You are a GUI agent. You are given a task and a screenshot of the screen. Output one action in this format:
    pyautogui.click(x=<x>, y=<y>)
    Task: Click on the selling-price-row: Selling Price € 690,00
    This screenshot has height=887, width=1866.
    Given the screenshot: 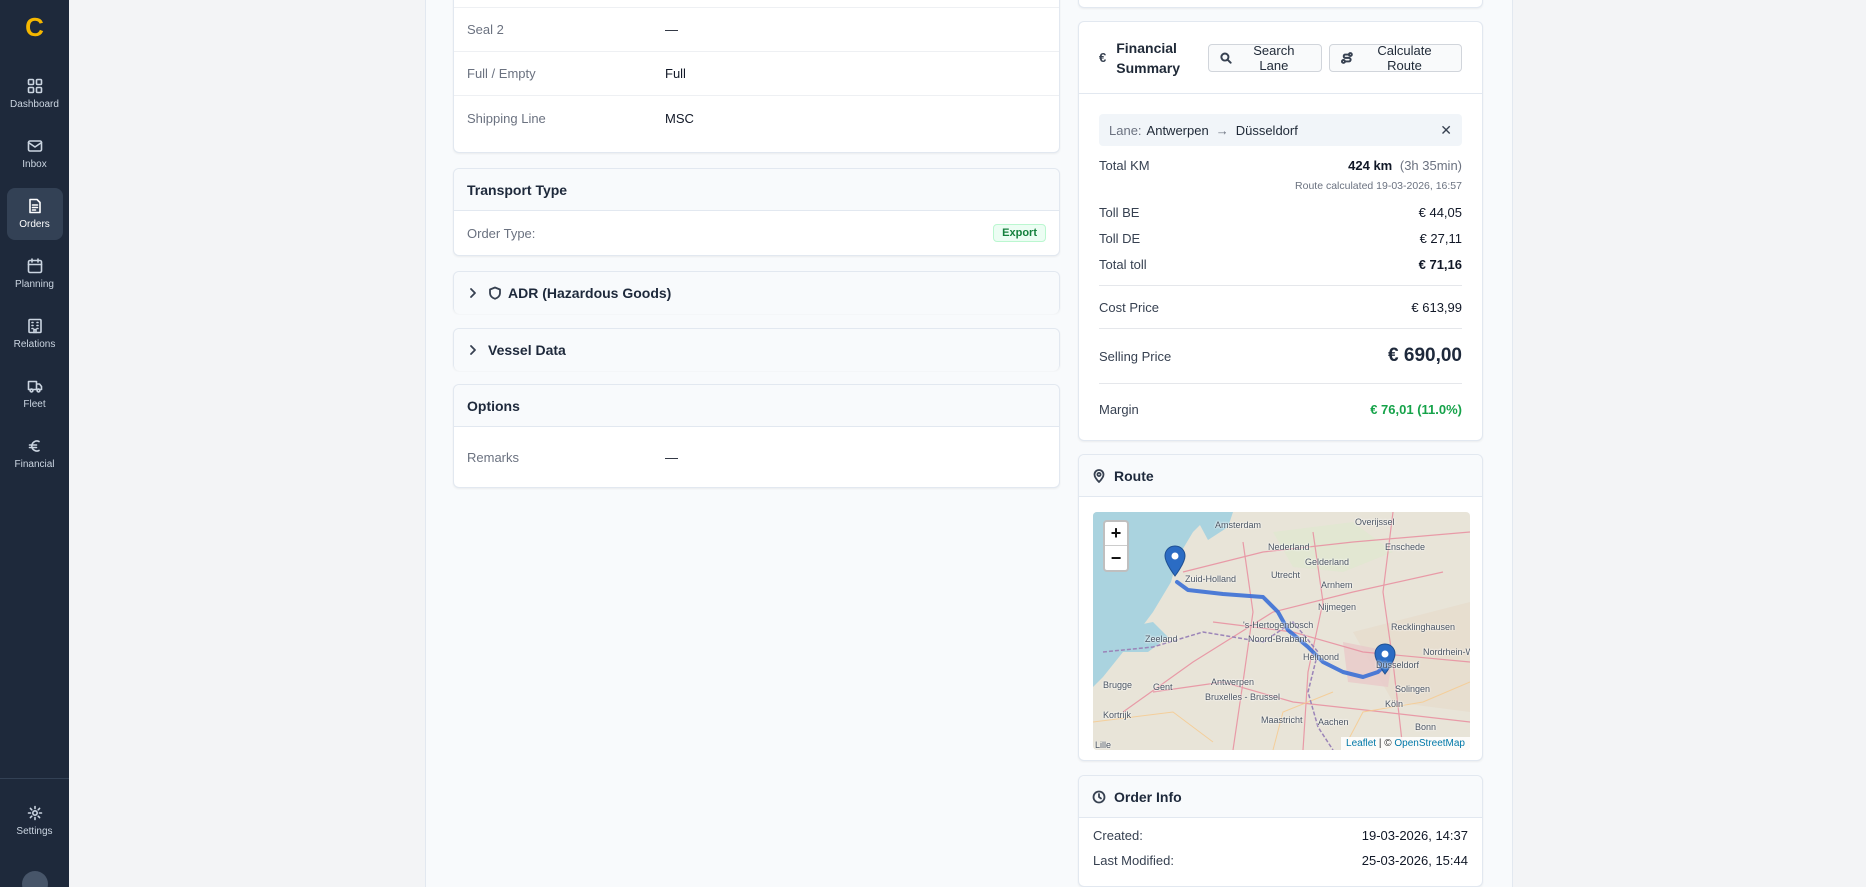 What is the action you would take?
    pyautogui.click(x=1280, y=356)
    